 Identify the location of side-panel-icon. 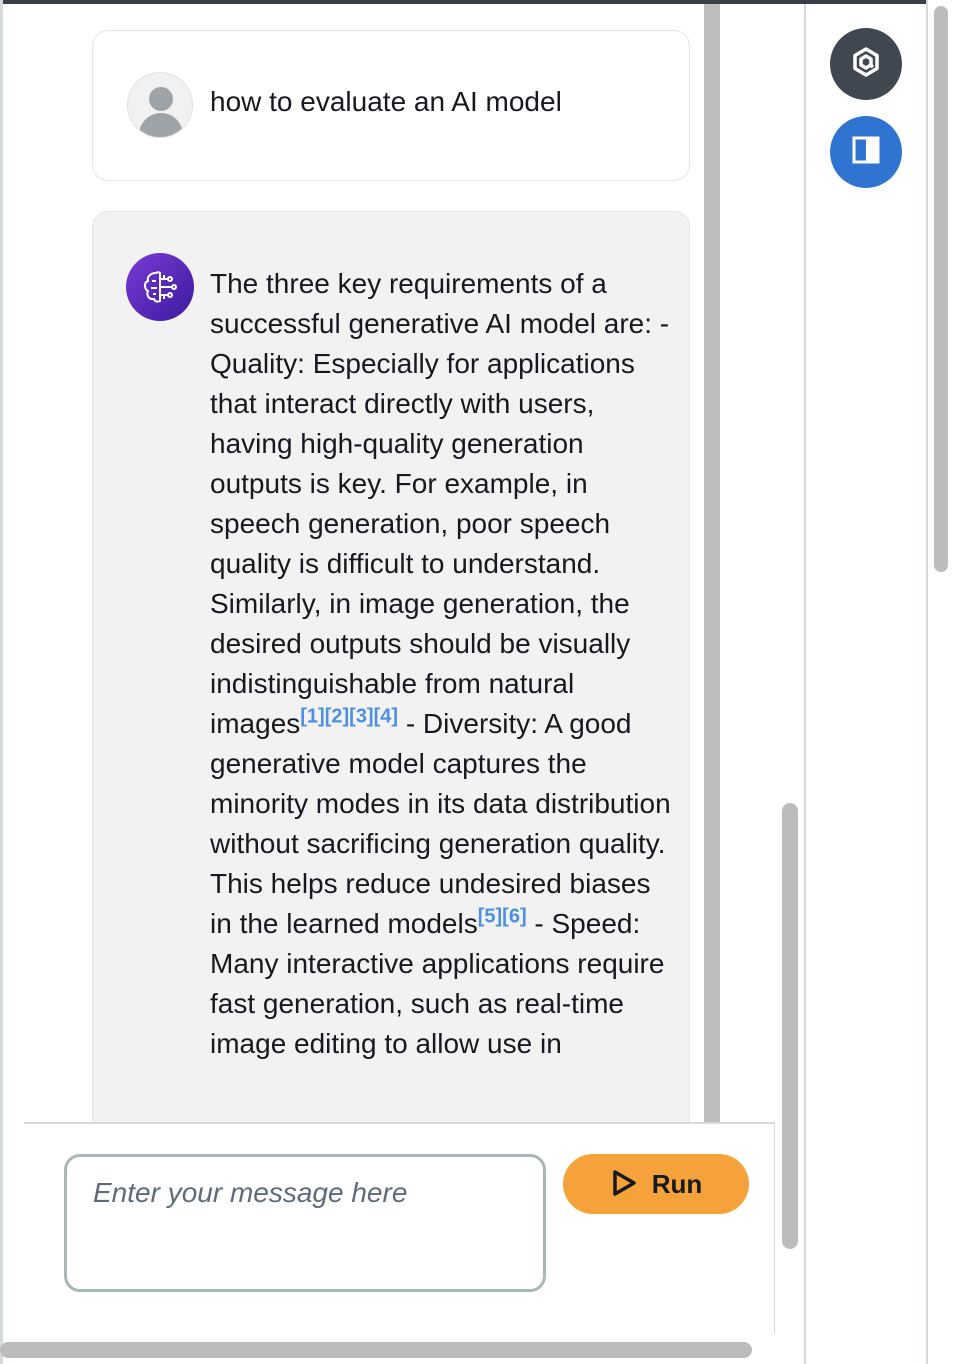
(866, 152).